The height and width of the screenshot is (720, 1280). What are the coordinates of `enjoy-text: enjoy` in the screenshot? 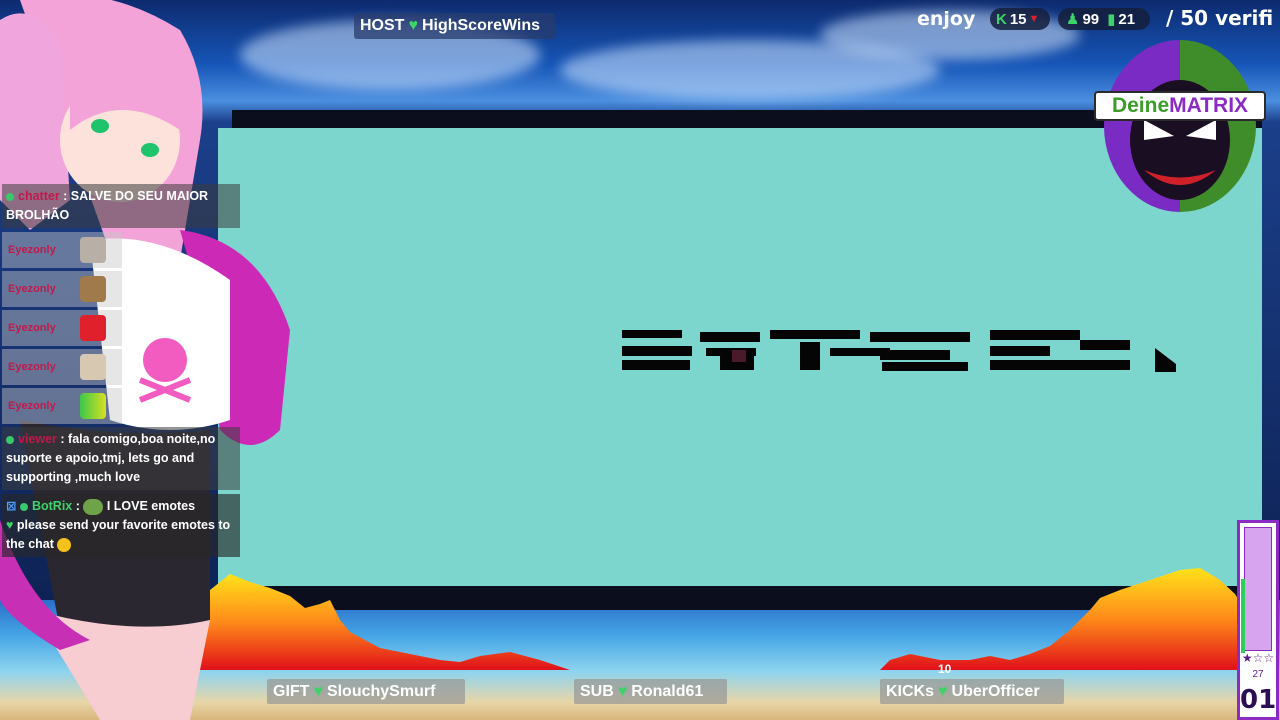 It's located at (946, 19).